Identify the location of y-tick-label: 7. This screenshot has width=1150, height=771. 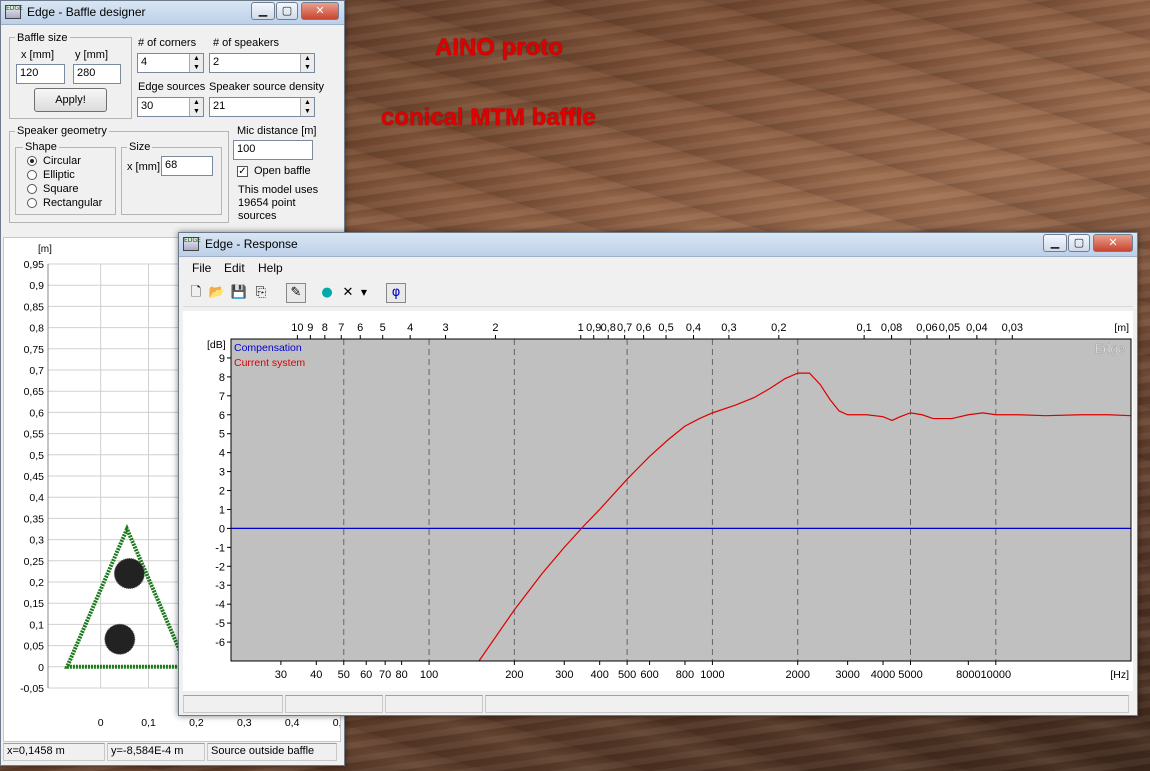
(222, 397).